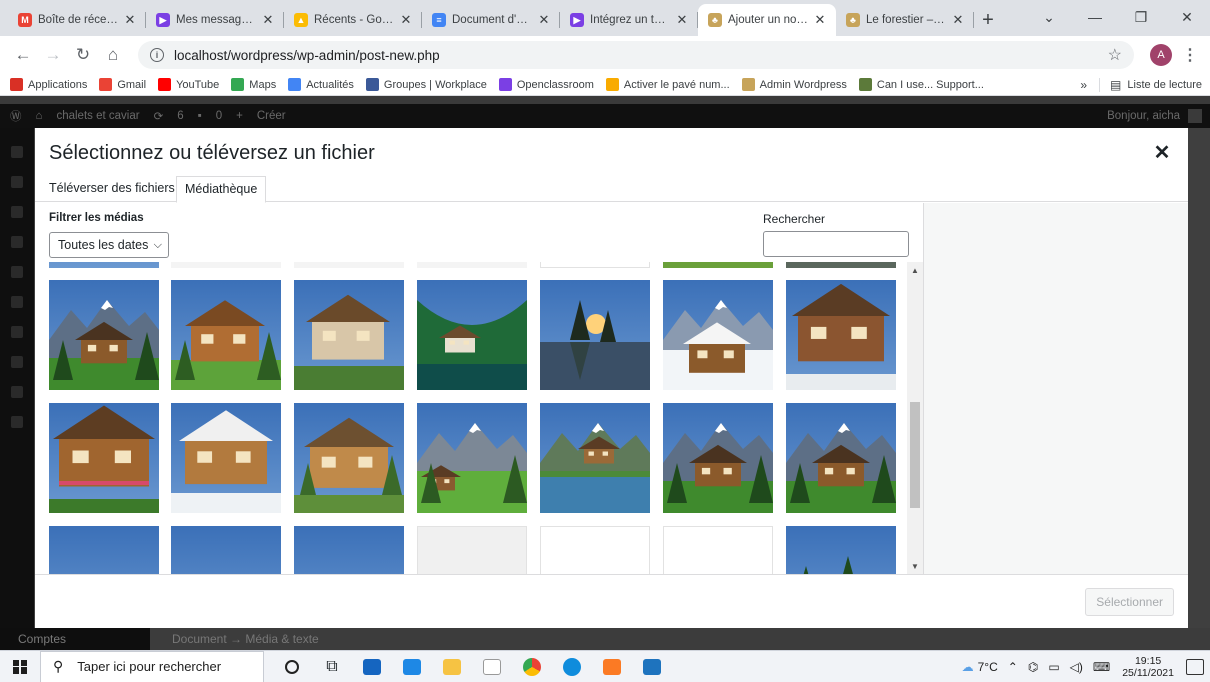 The height and width of the screenshot is (682, 1210). I want to click on scroll-down-icon: ▼, so click(915, 566).